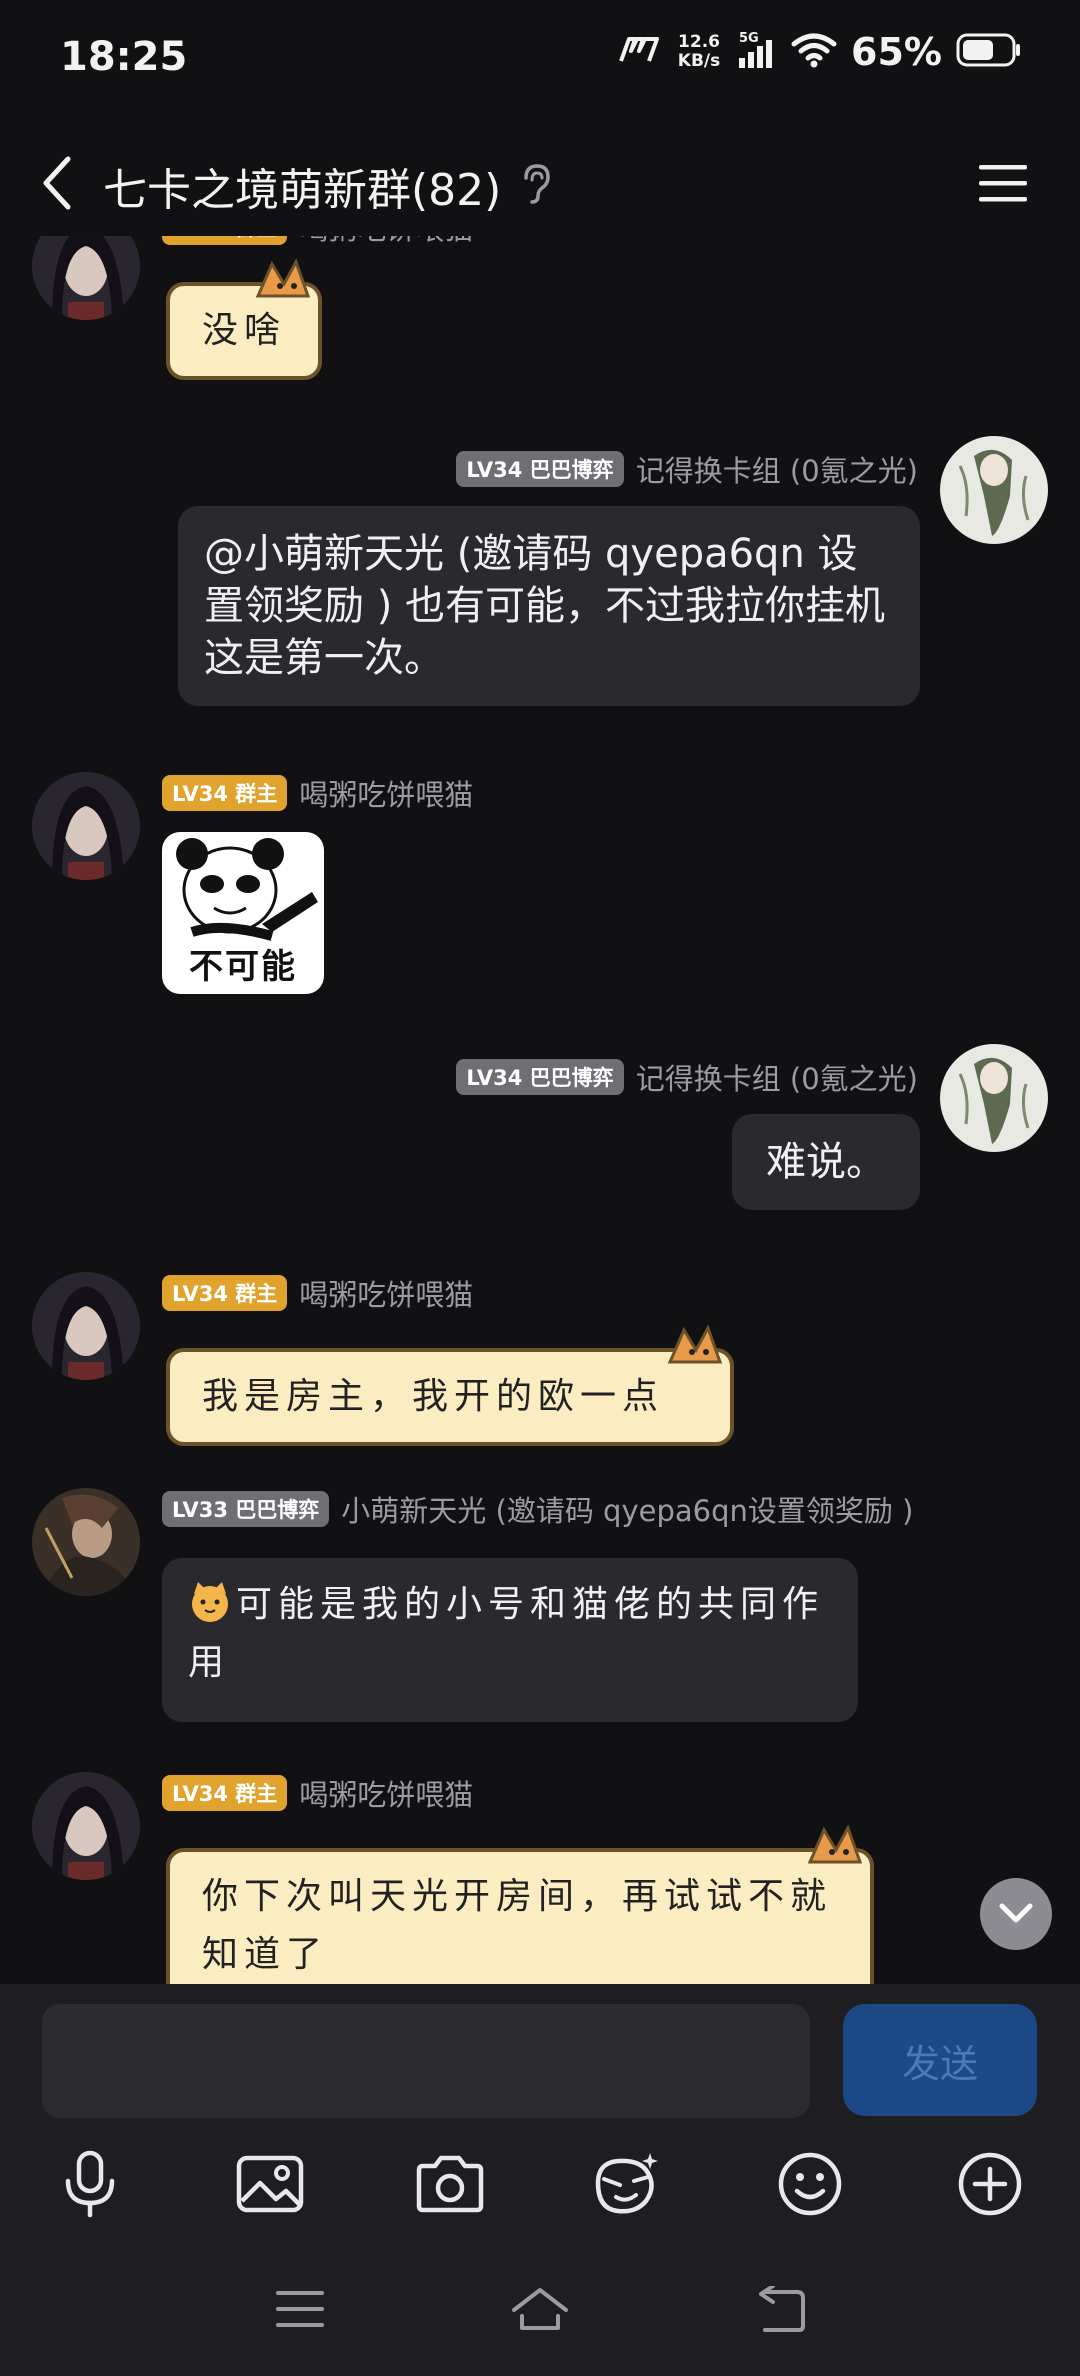 Image resolution: width=1080 pixels, height=2376 pixels. What do you see at coordinates (540, 60) in the screenshot?
I see `status-bar: 18:25 12.6 KB/s 5G 65%` at bounding box center [540, 60].